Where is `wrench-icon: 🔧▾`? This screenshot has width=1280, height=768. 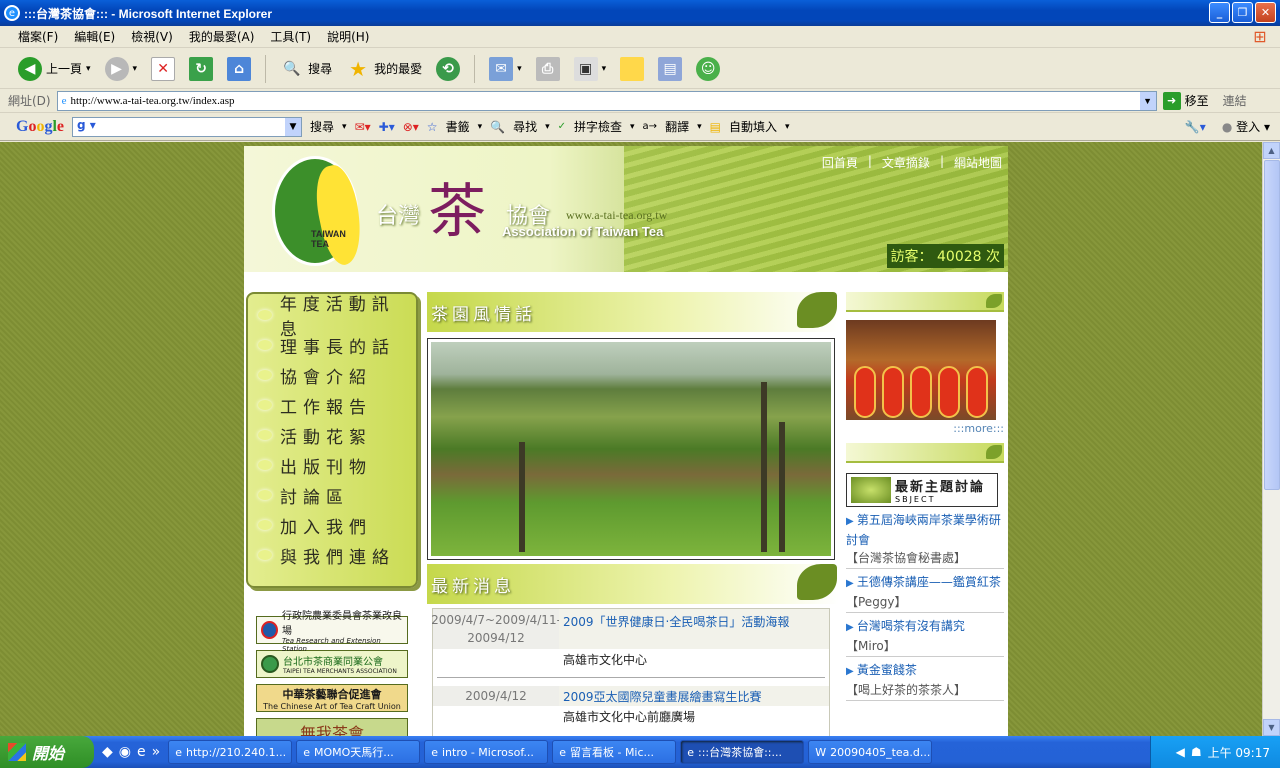 wrench-icon: 🔧▾ is located at coordinates (1195, 127).